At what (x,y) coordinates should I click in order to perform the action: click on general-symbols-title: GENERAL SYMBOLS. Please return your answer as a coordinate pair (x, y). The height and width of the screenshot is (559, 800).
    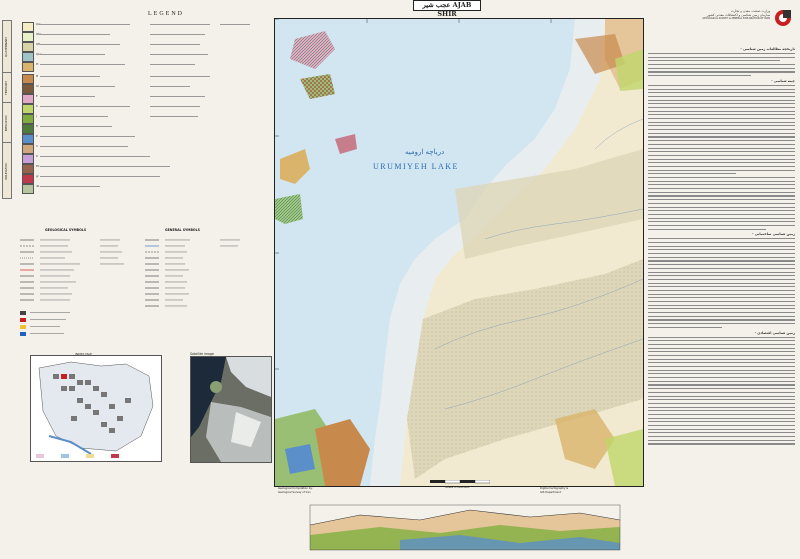
    Looking at the image, I should click on (182, 230).